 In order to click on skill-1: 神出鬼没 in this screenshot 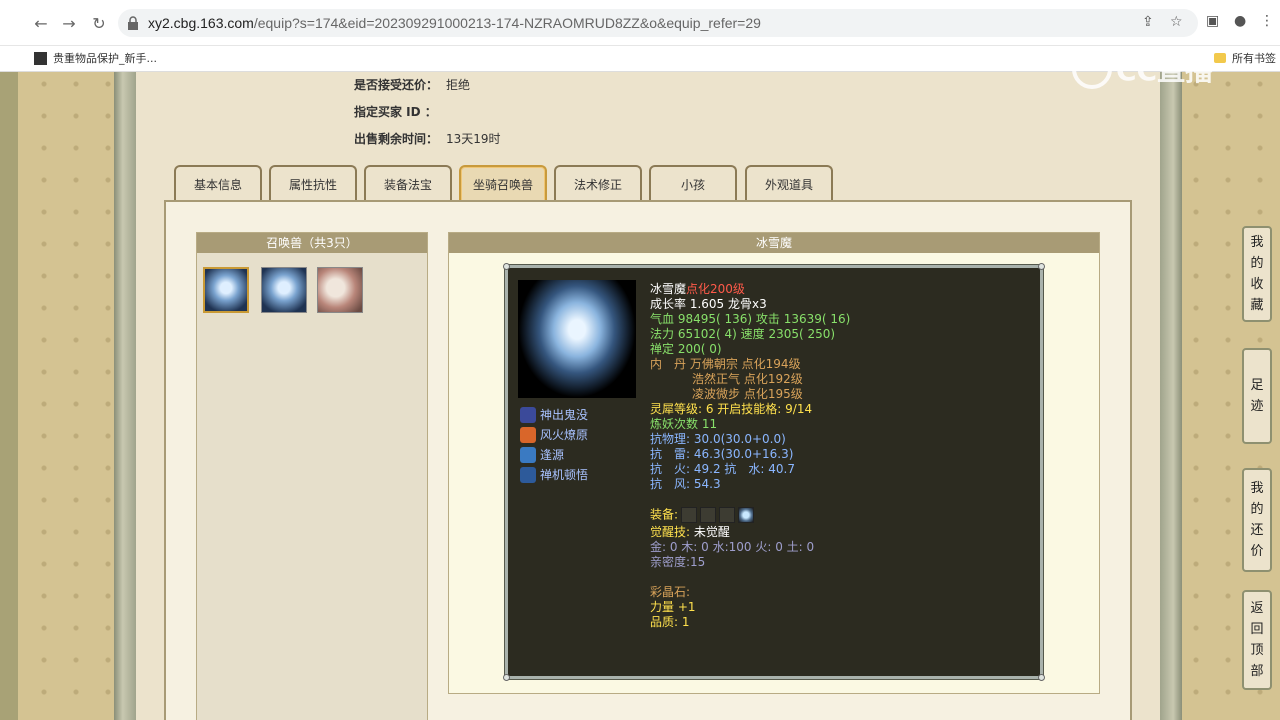, I will do `click(554, 414)`.